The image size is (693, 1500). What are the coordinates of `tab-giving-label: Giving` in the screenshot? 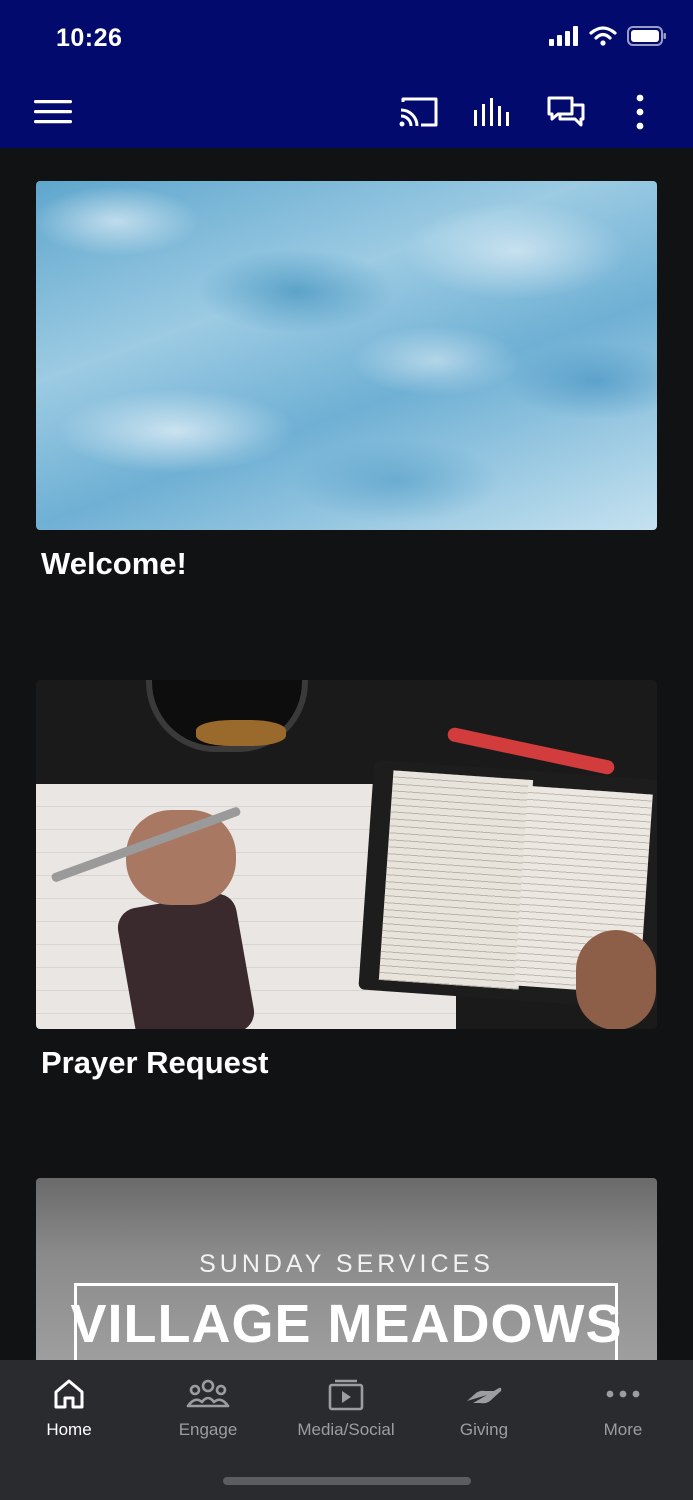 It's located at (484, 1429).